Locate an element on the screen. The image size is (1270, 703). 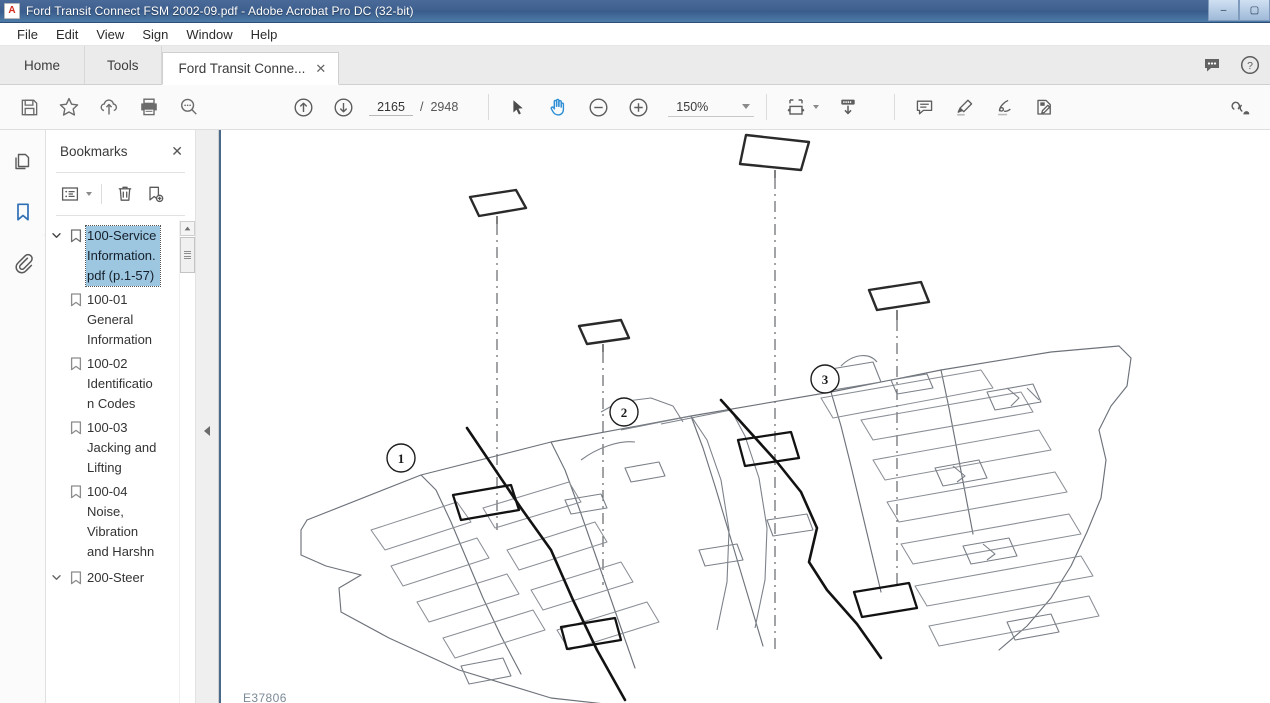
page-thumbnails-icon is located at coordinates (23, 162).